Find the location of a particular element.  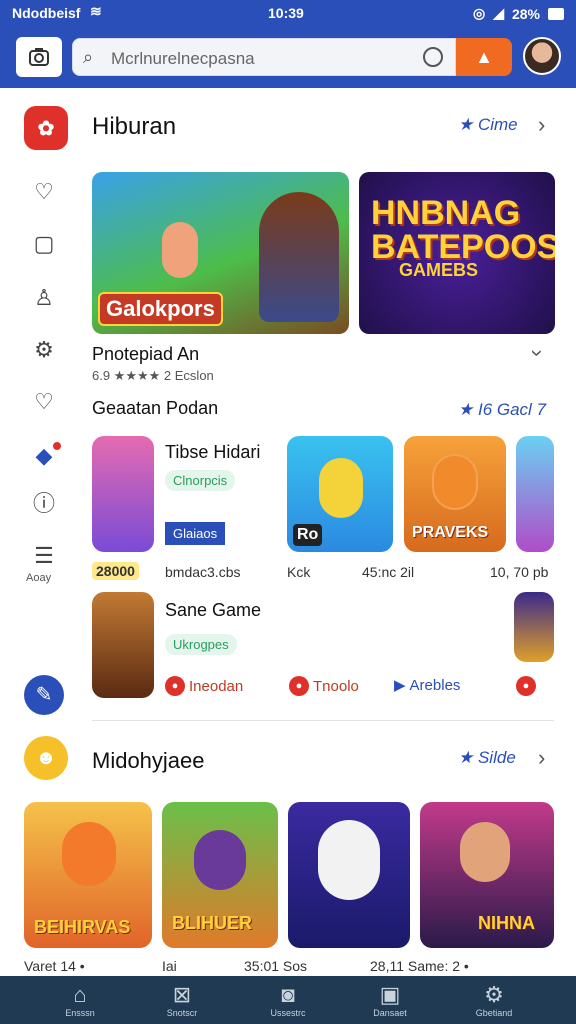

chevron-down-icon: › is located at coordinates (538, 352).